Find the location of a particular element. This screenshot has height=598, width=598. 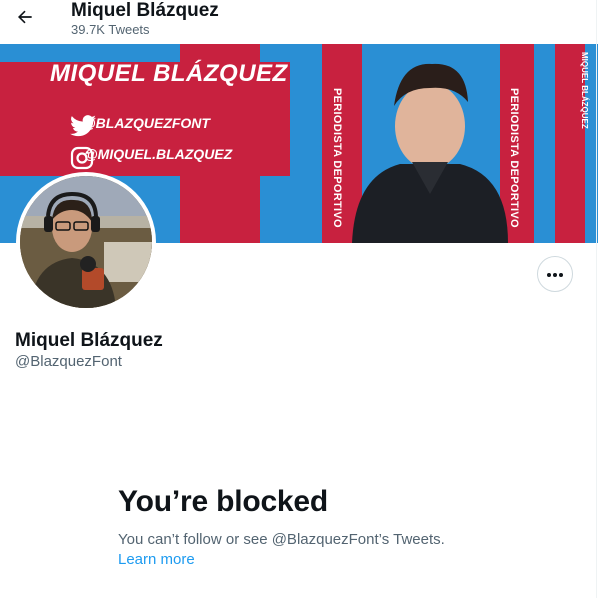

banner-headline: MIQUEL BLÁZQUEZ is located at coordinates (169, 73).